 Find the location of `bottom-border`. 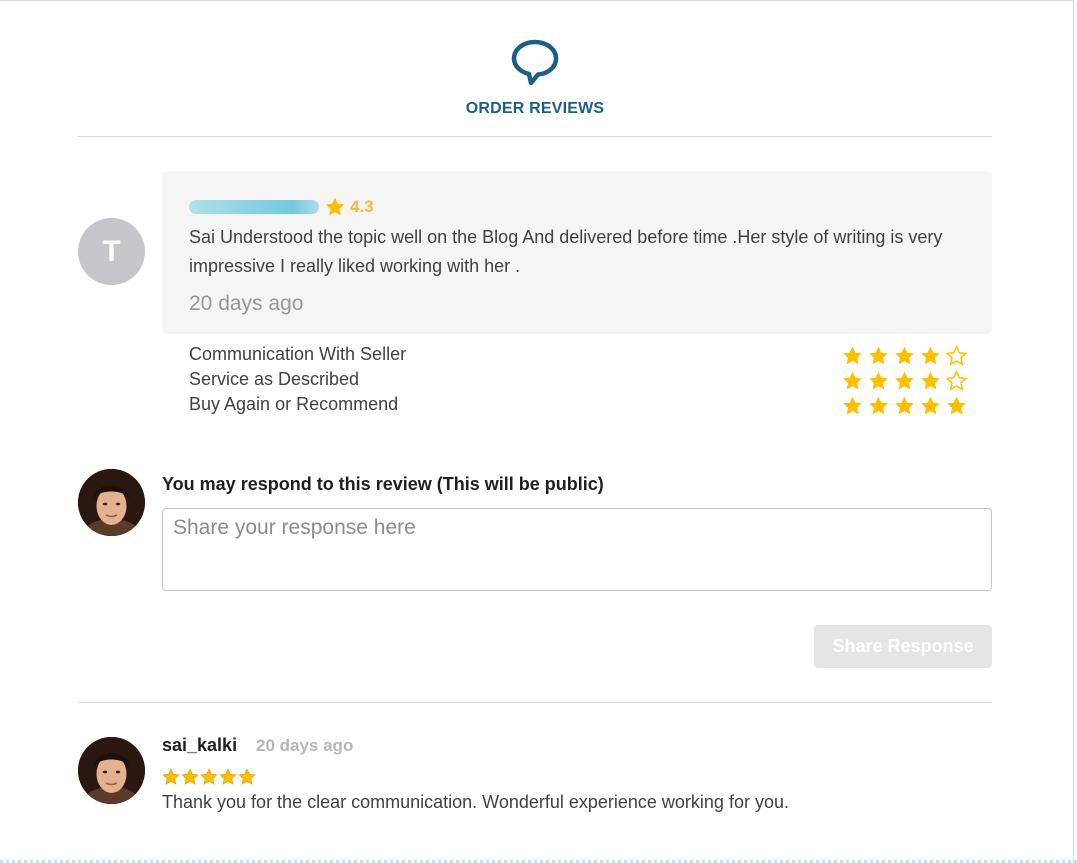

bottom-border is located at coordinates (538, 861).